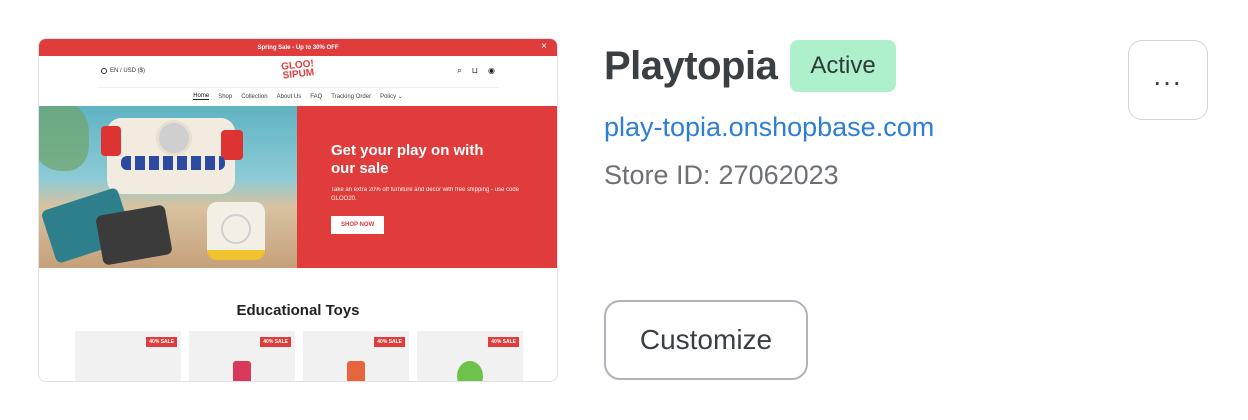 This screenshot has height=420, width=1248. I want to click on announcement-text: Spring Sale - Up to 30% OFF, so click(298, 47).